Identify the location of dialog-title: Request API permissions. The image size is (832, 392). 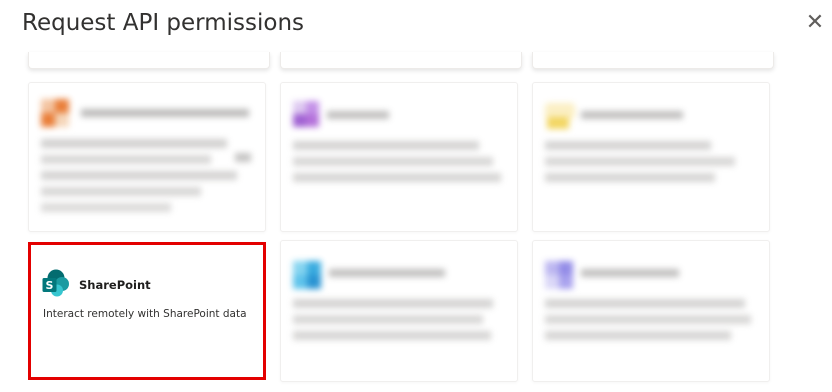
(163, 23).